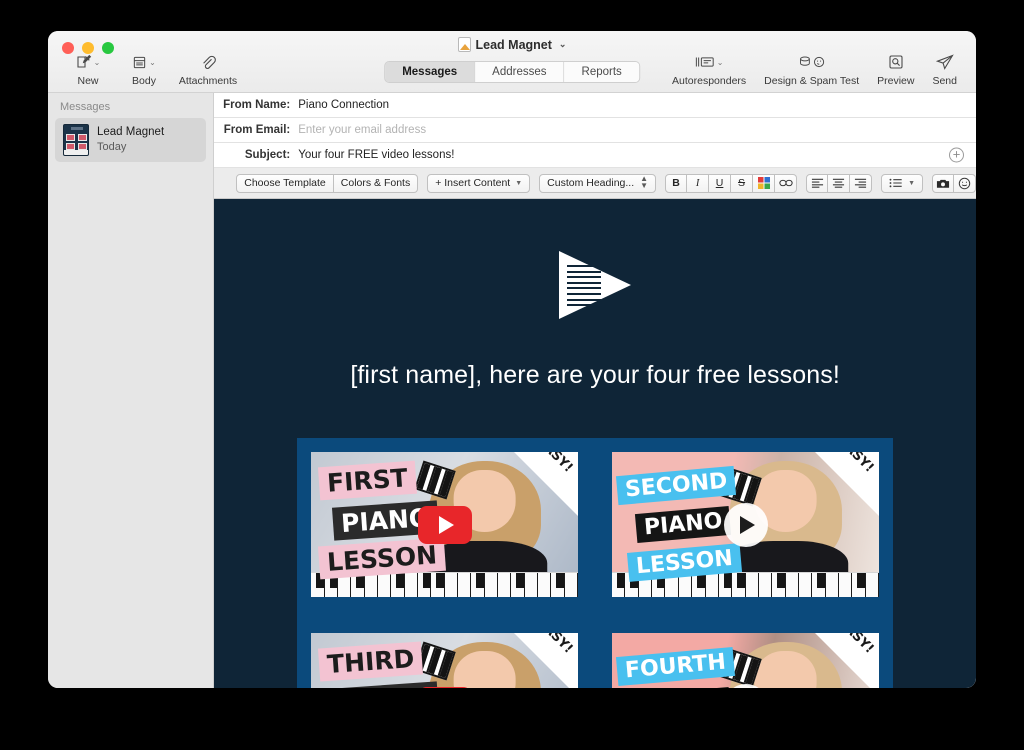 Image resolution: width=1024 pixels, height=750 pixels. I want to click on template-group: Choose Template Colors & Fonts, so click(327, 183).